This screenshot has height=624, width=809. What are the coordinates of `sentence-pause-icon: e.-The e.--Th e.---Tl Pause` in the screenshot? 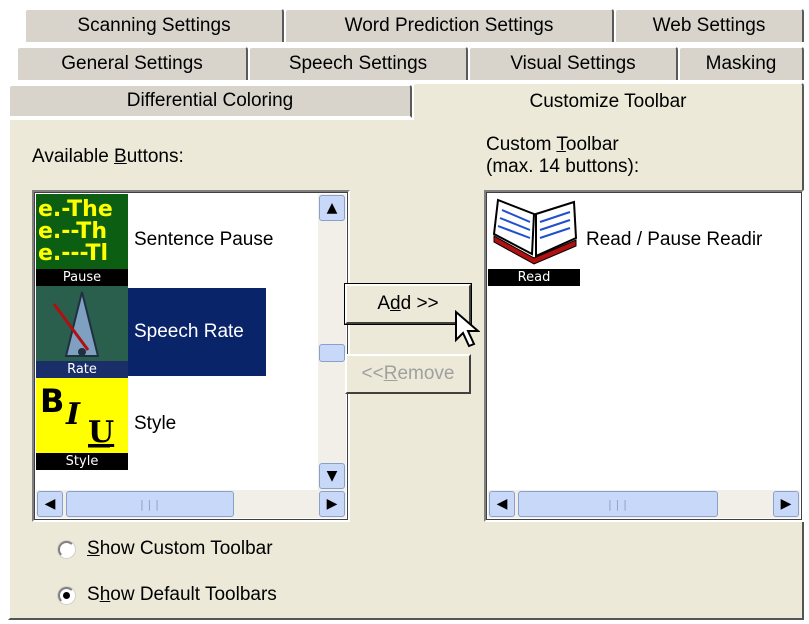 It's located at (82, 240).